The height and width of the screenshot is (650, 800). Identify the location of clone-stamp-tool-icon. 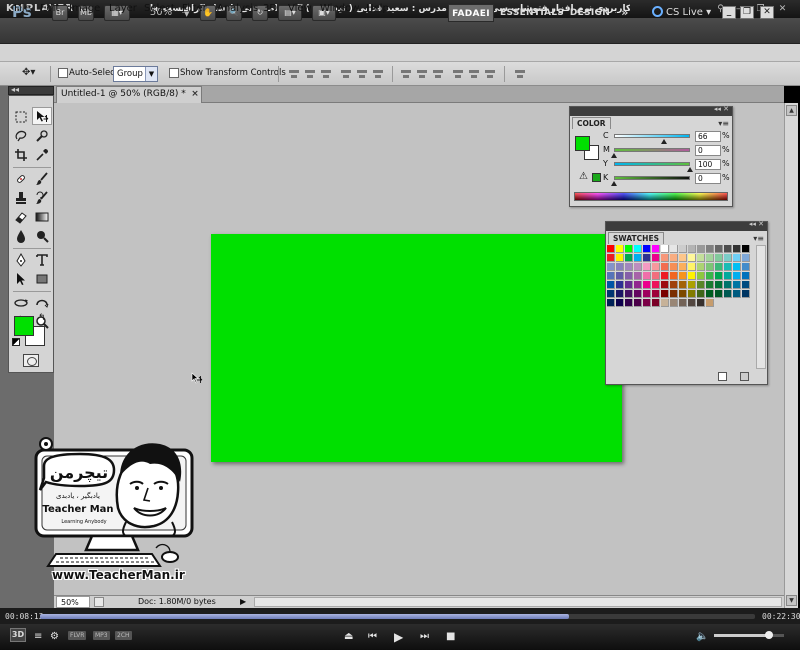
(21, 198).